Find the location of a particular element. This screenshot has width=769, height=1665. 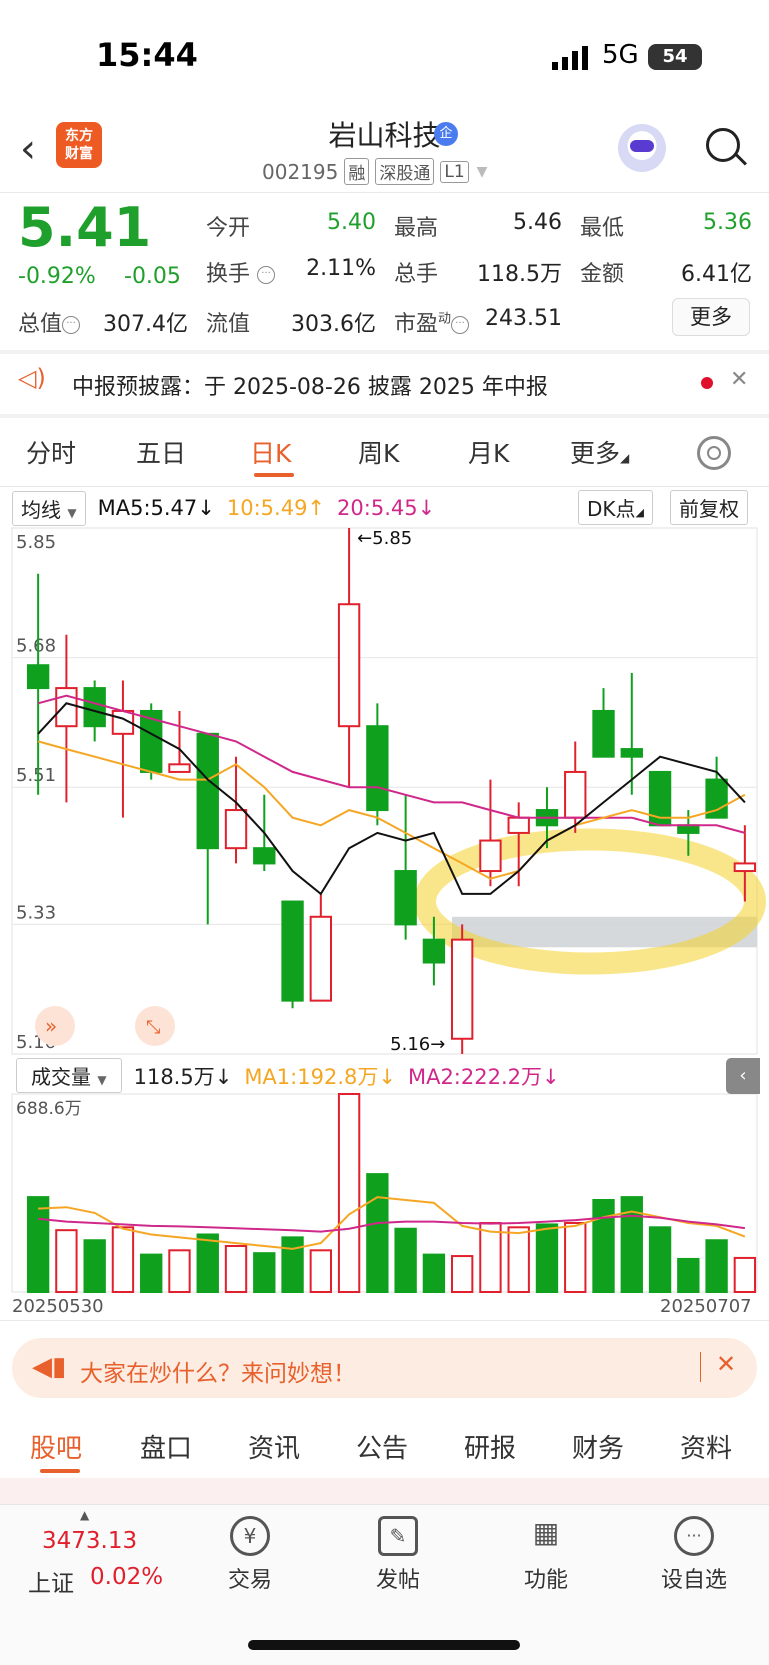

index-name: 上证 is located at coordinates (51, 1584).